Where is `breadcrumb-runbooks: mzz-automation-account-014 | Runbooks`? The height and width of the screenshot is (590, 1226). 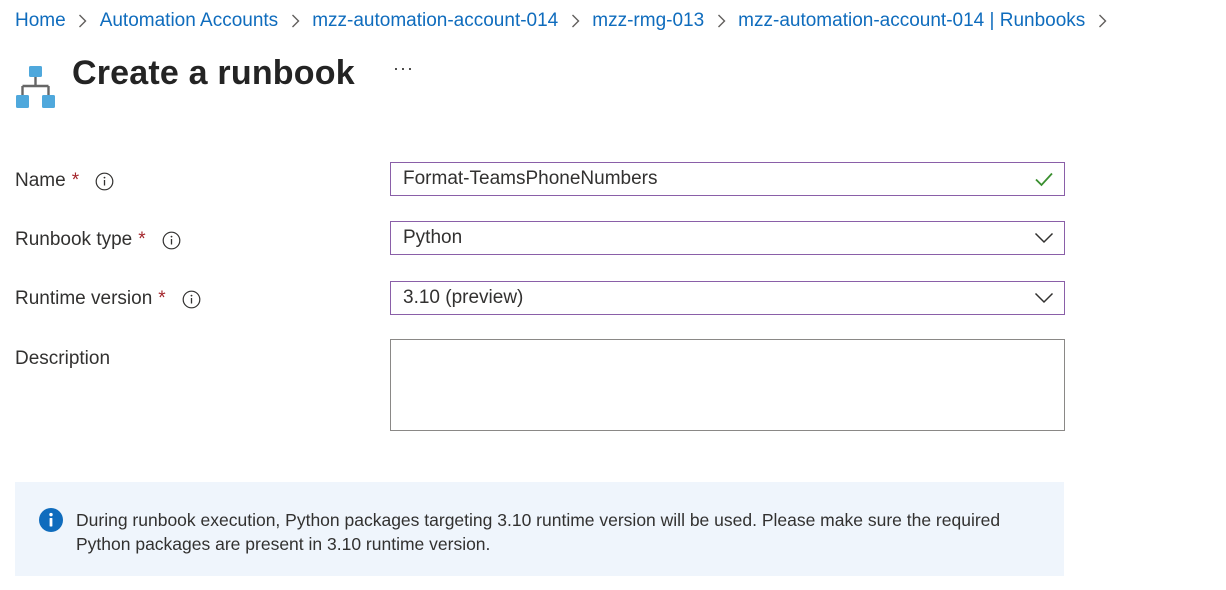
breadcrumb-runbooks: mzz-automation-account-014 | Runbooks is located at coordinates (911, 21).